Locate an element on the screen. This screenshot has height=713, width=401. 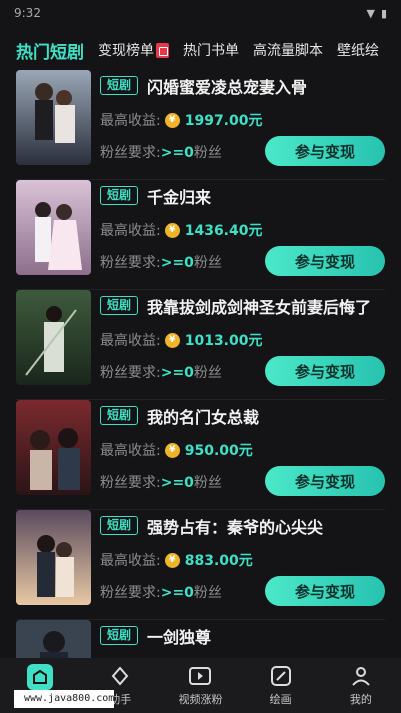
tab-label: 热门书单 is located at coordinates (211, 51).